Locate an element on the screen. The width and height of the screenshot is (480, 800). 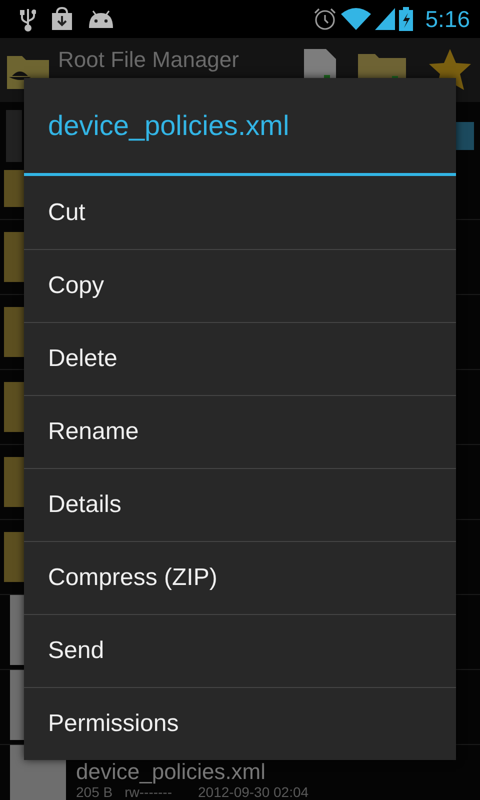
download-icon is located at coordinates (62, 19).